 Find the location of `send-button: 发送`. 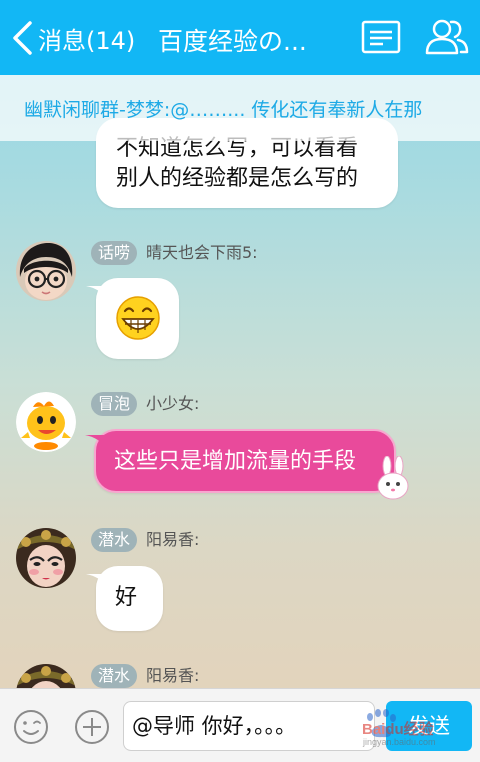

send-button: 发送 is located at coordinates (429, 726).